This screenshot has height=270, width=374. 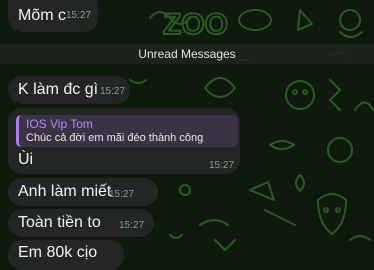 What do you see at coordinates (42, 15) in the screenshot?
I see `message-text: Mõm c` at bounding box center [42, 15].